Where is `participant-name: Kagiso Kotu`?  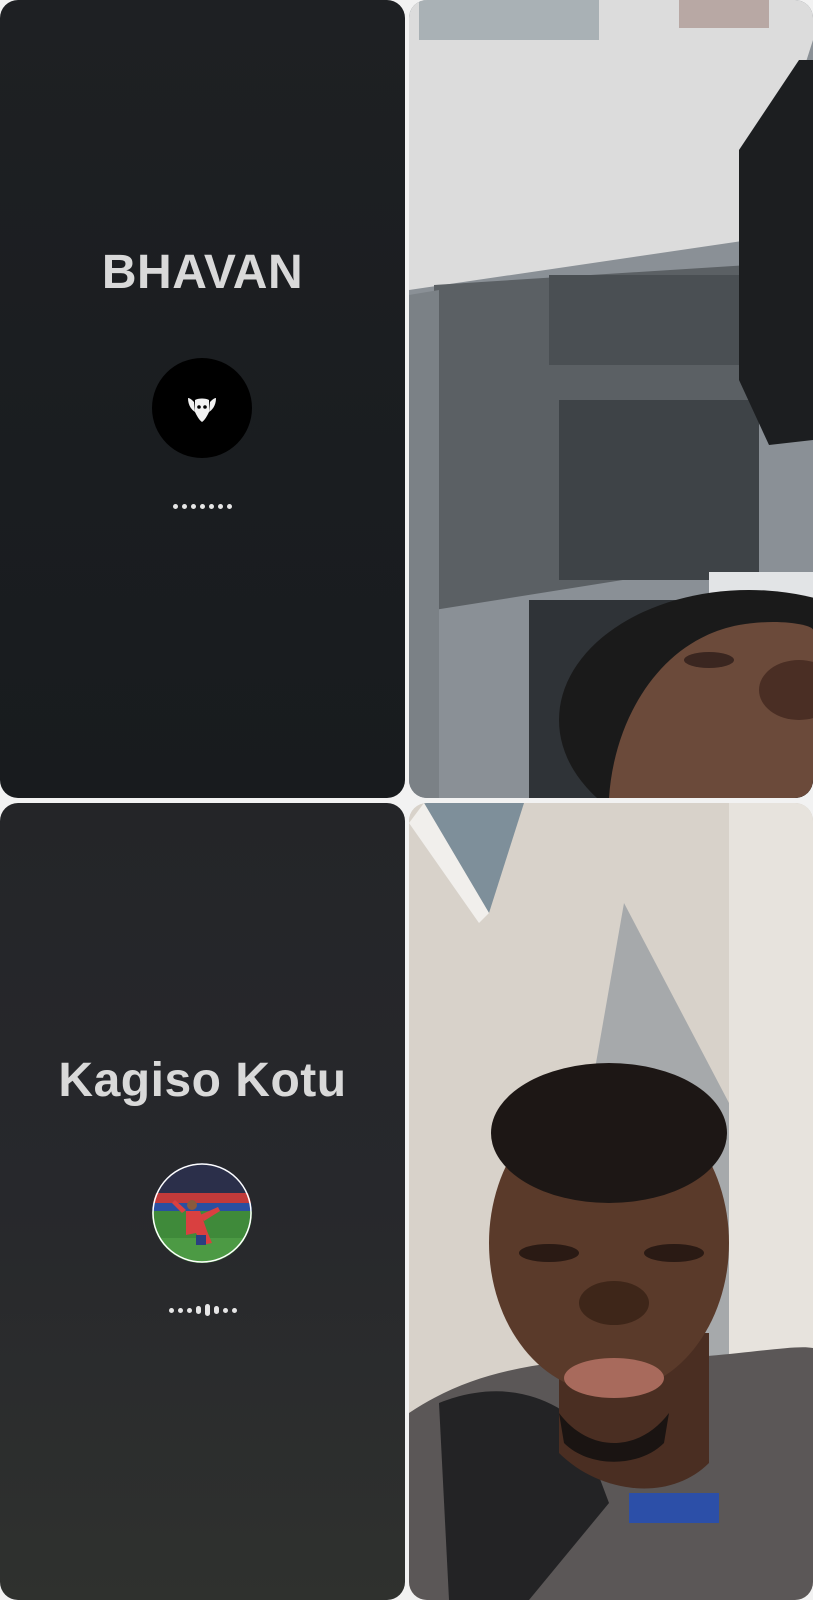 participant-name: Kagiso Kotu is located at coordinates (202, 1080).